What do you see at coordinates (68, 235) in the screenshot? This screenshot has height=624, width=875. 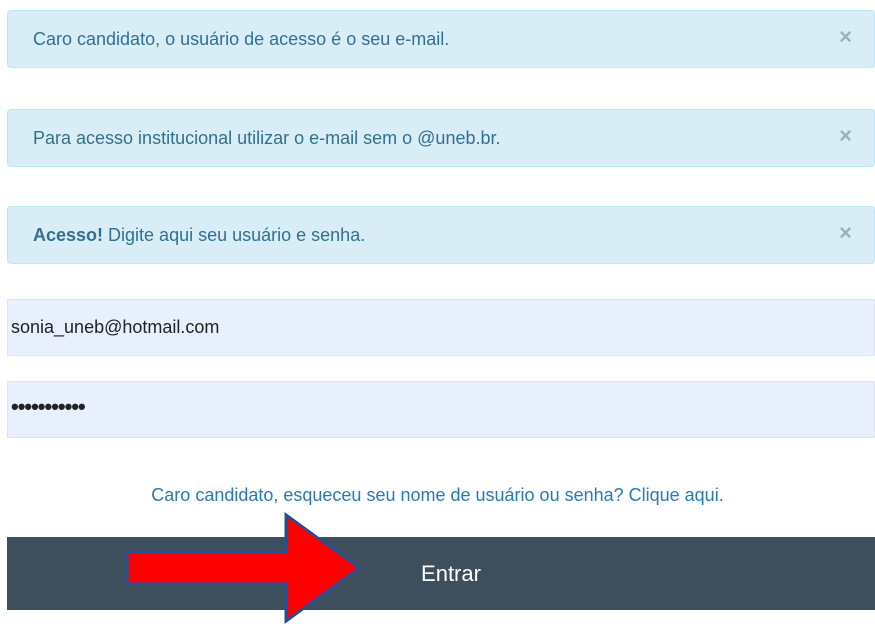 I see `alert-strong-text: Acesso!` at bounding box center [68, 235].